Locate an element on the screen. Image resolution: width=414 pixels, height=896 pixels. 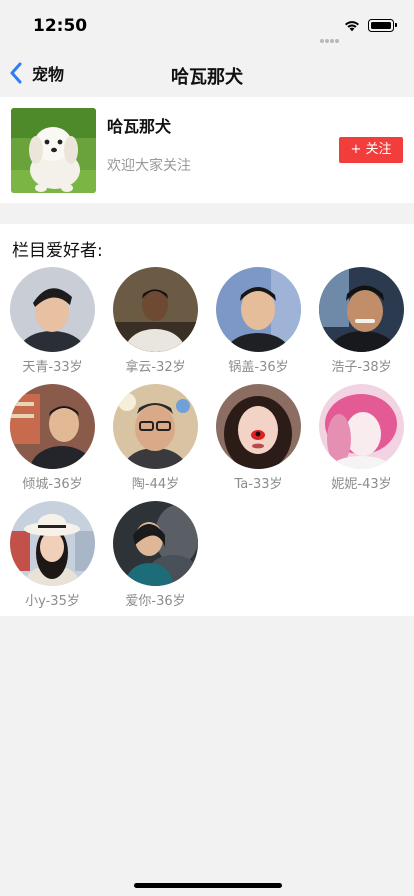
fan-item: 陶-44岁 is located at coordinates (154, 439).